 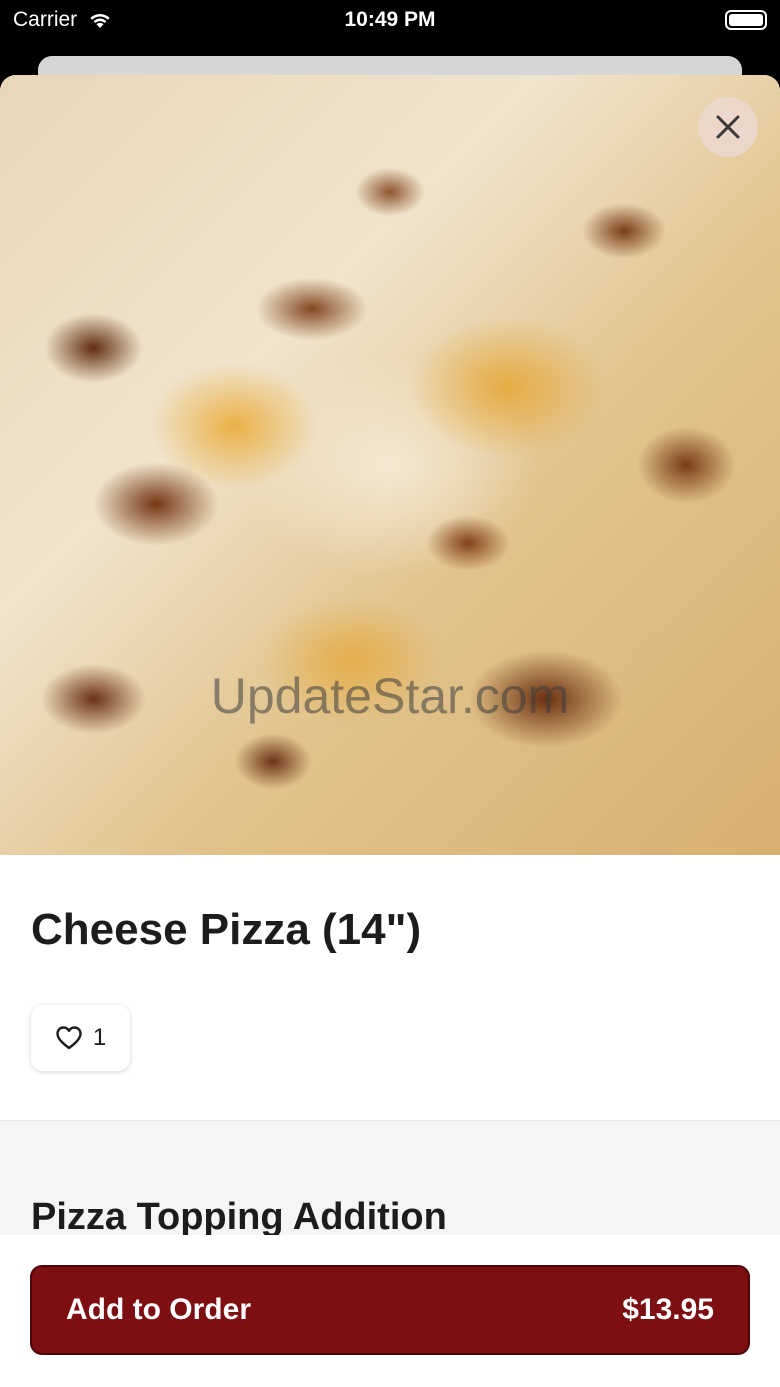 I want to click on heart-icon, so click(x=69, y=1038).